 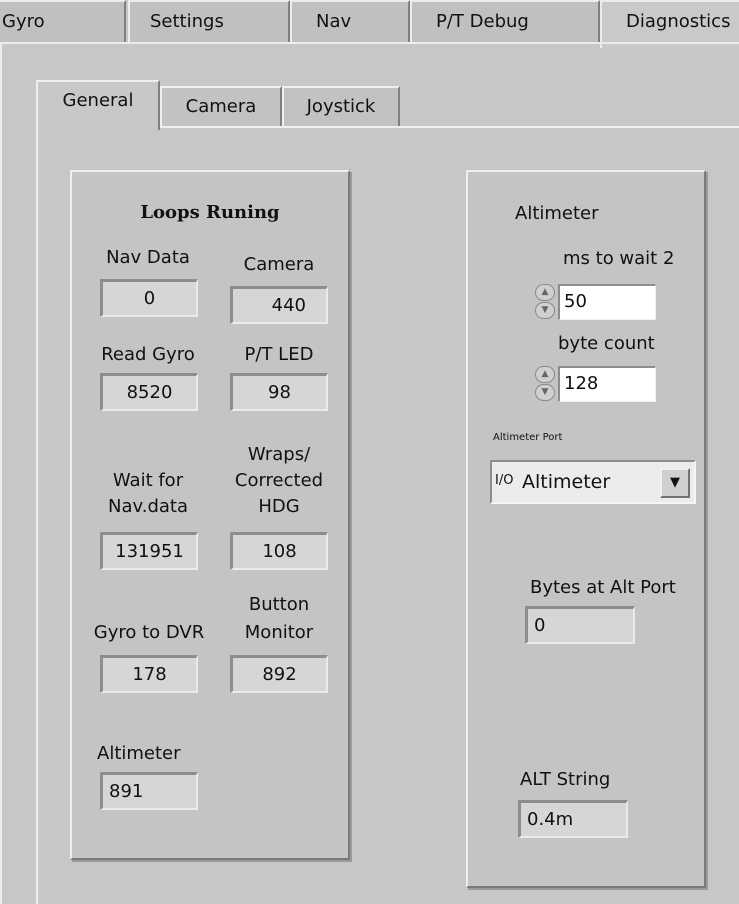 What do you see at coordinates (63, 21) in the screenshot?
I see `tab-gyro: Gyro` at bounding box center [63, 21].